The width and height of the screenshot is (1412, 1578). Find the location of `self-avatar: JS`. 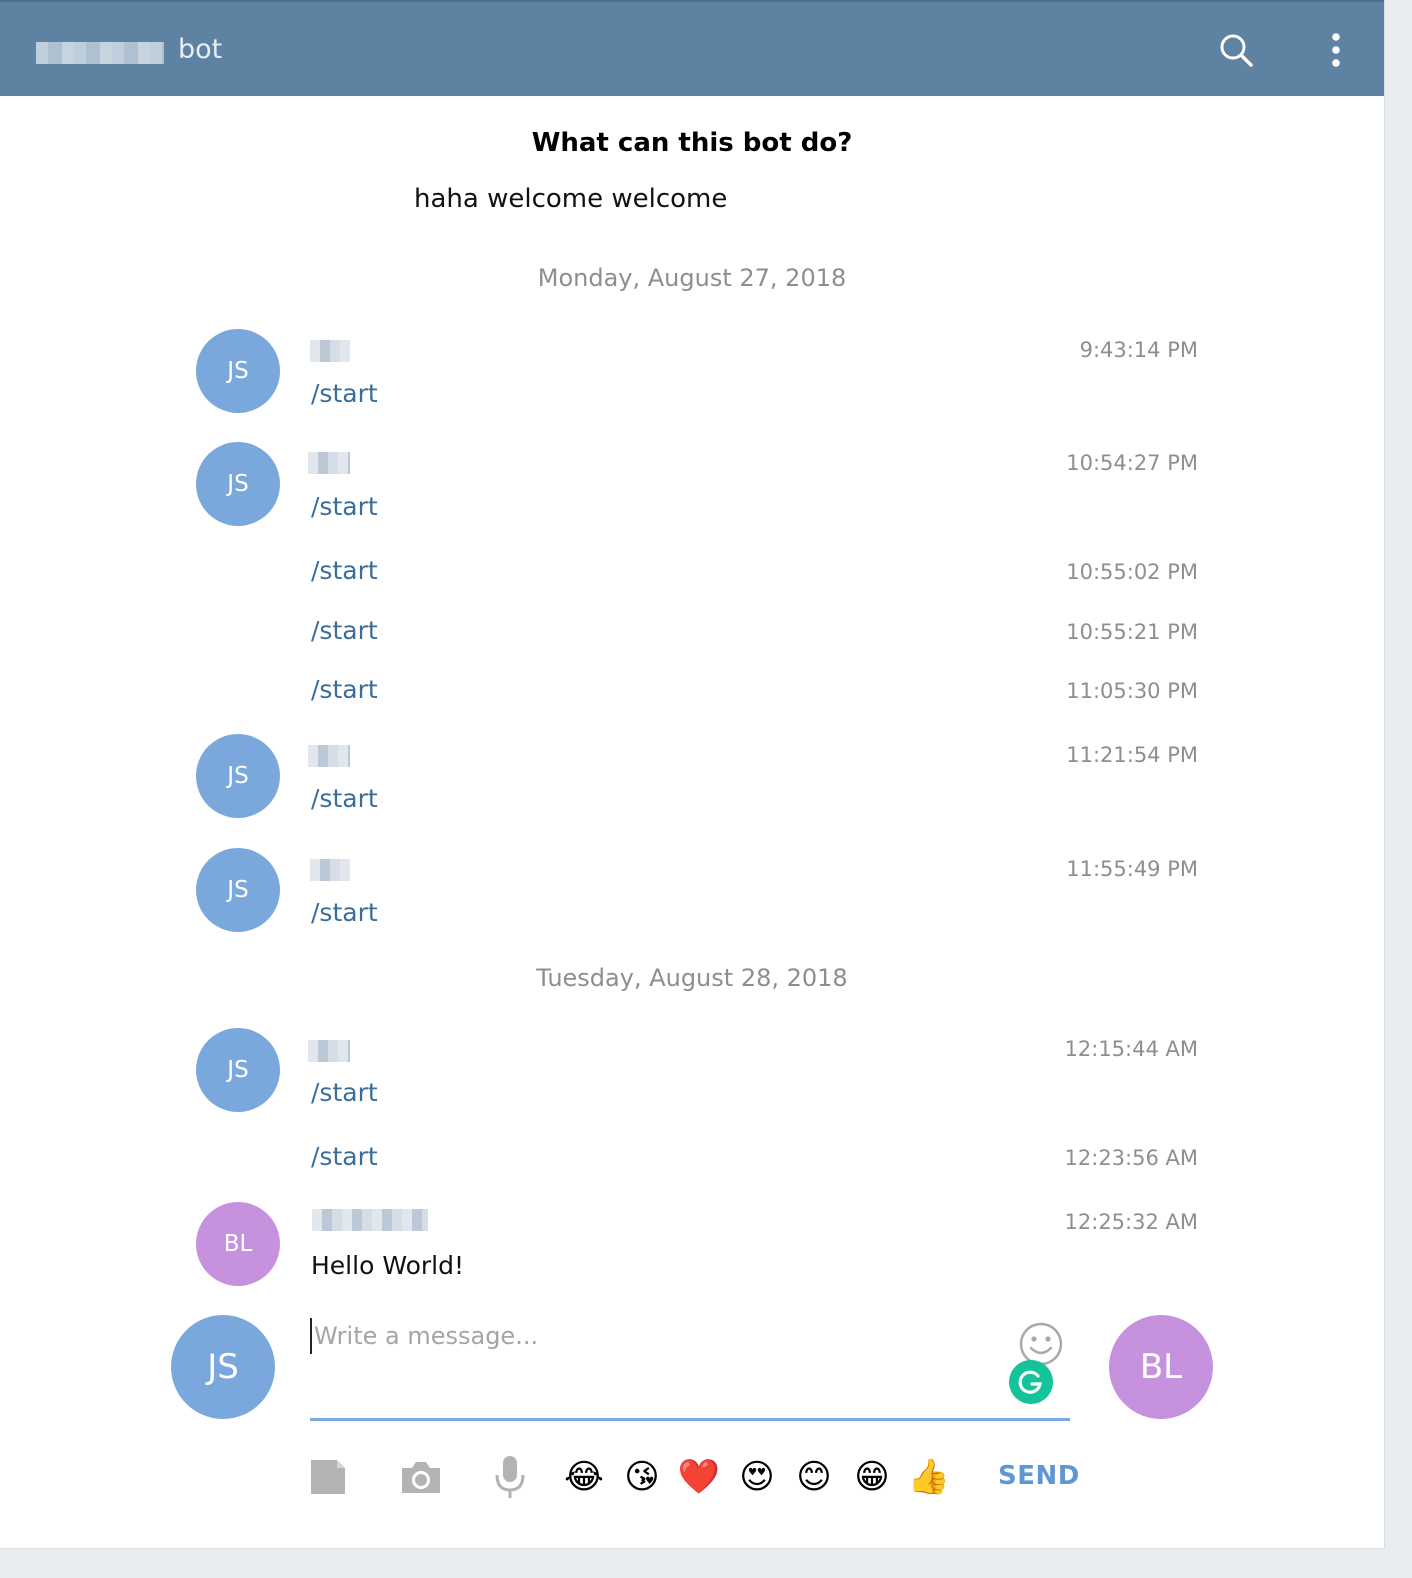

self-avatar: JS is located at coordinates (223, 1367).